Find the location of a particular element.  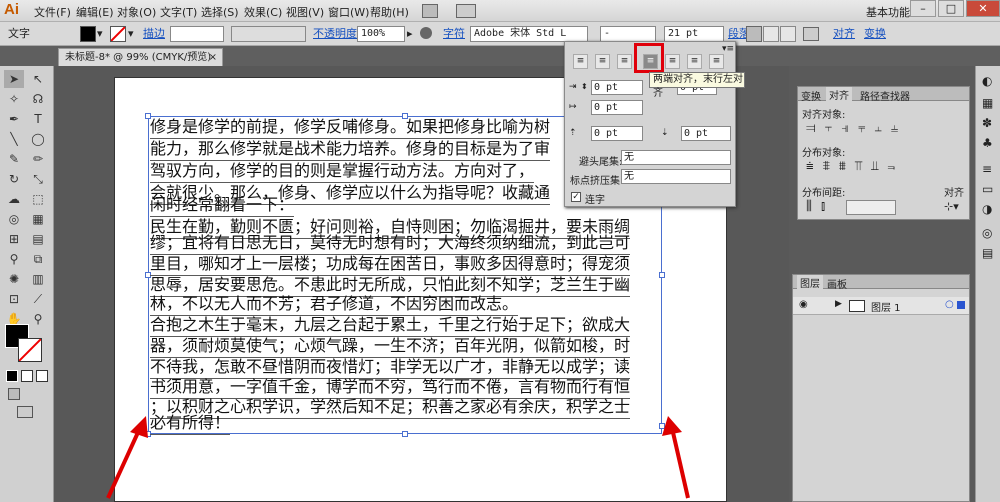

align-left-icon is located at coordinates (754, 34).